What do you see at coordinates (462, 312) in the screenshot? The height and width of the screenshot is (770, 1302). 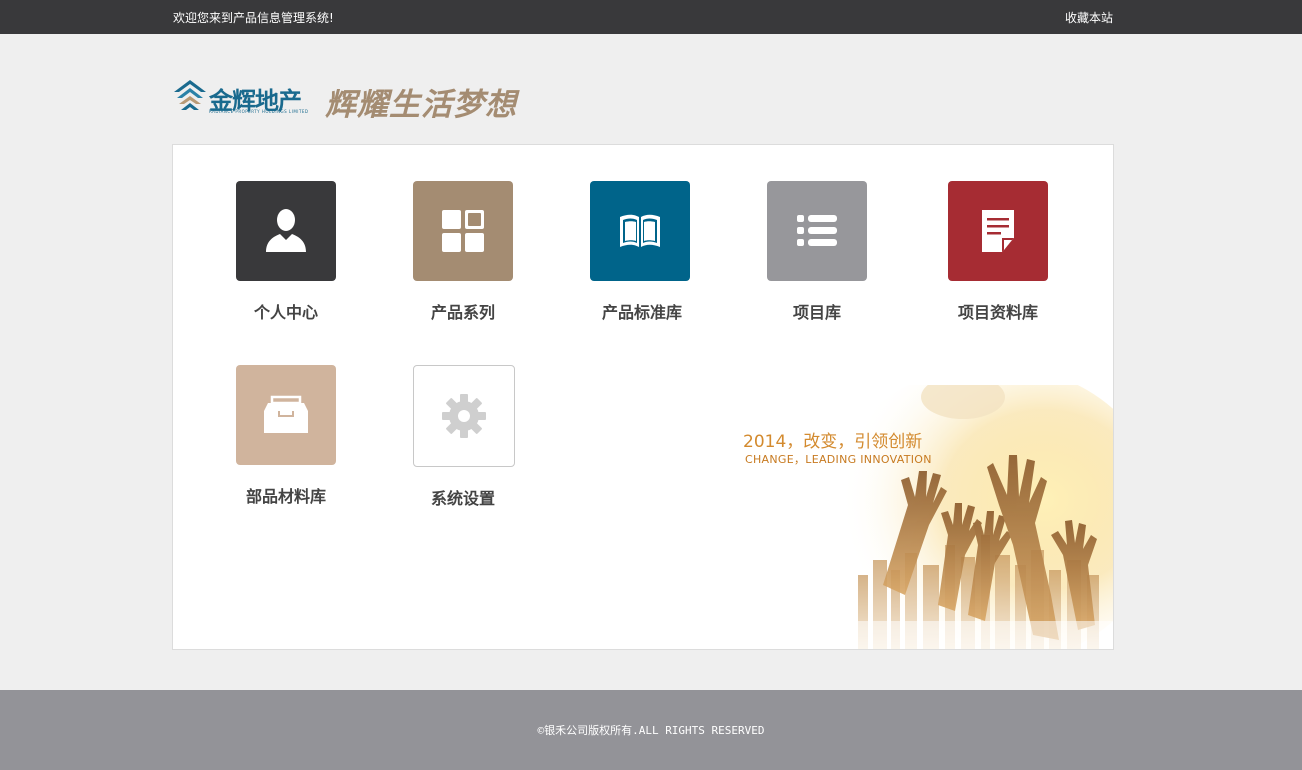 I see `tile-label: 产品系列` at bounding box center [462, 312].